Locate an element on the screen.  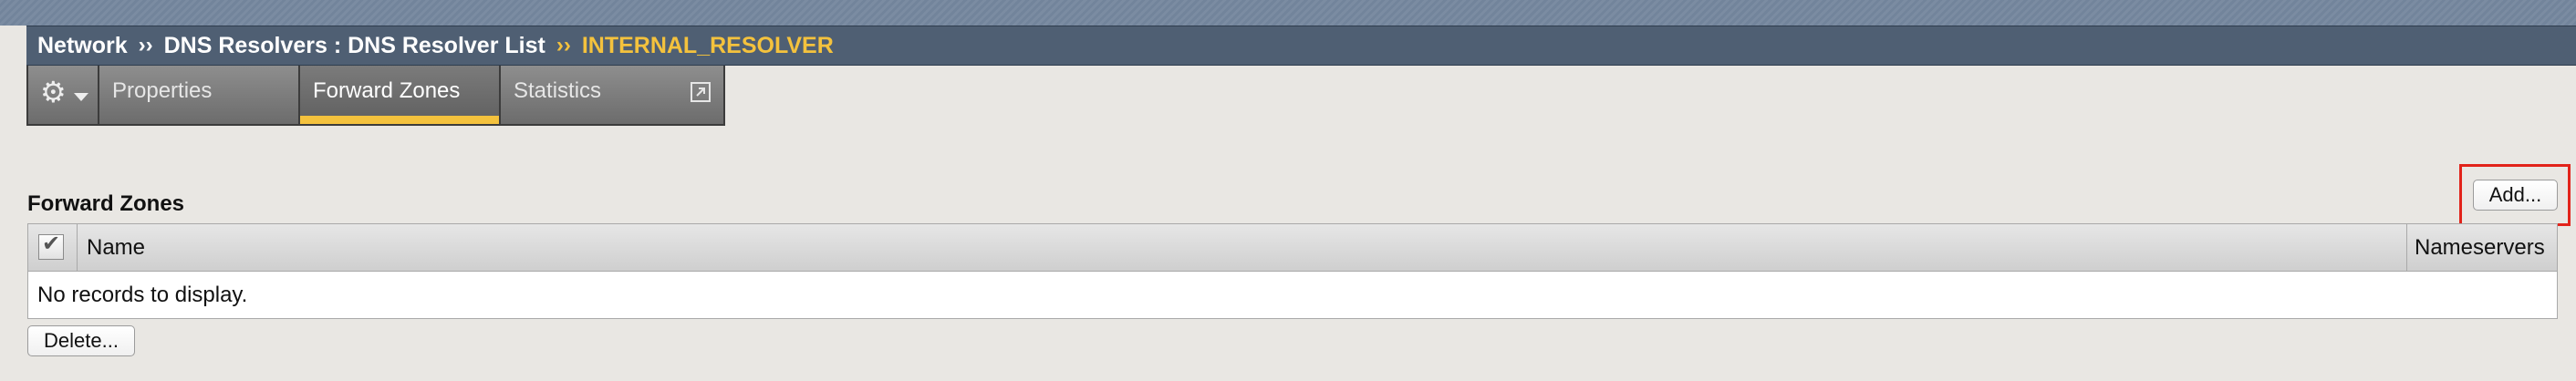
tab-bar: ⚙ Properties Forward Zones Statistics is located at coordinates (376, 96).